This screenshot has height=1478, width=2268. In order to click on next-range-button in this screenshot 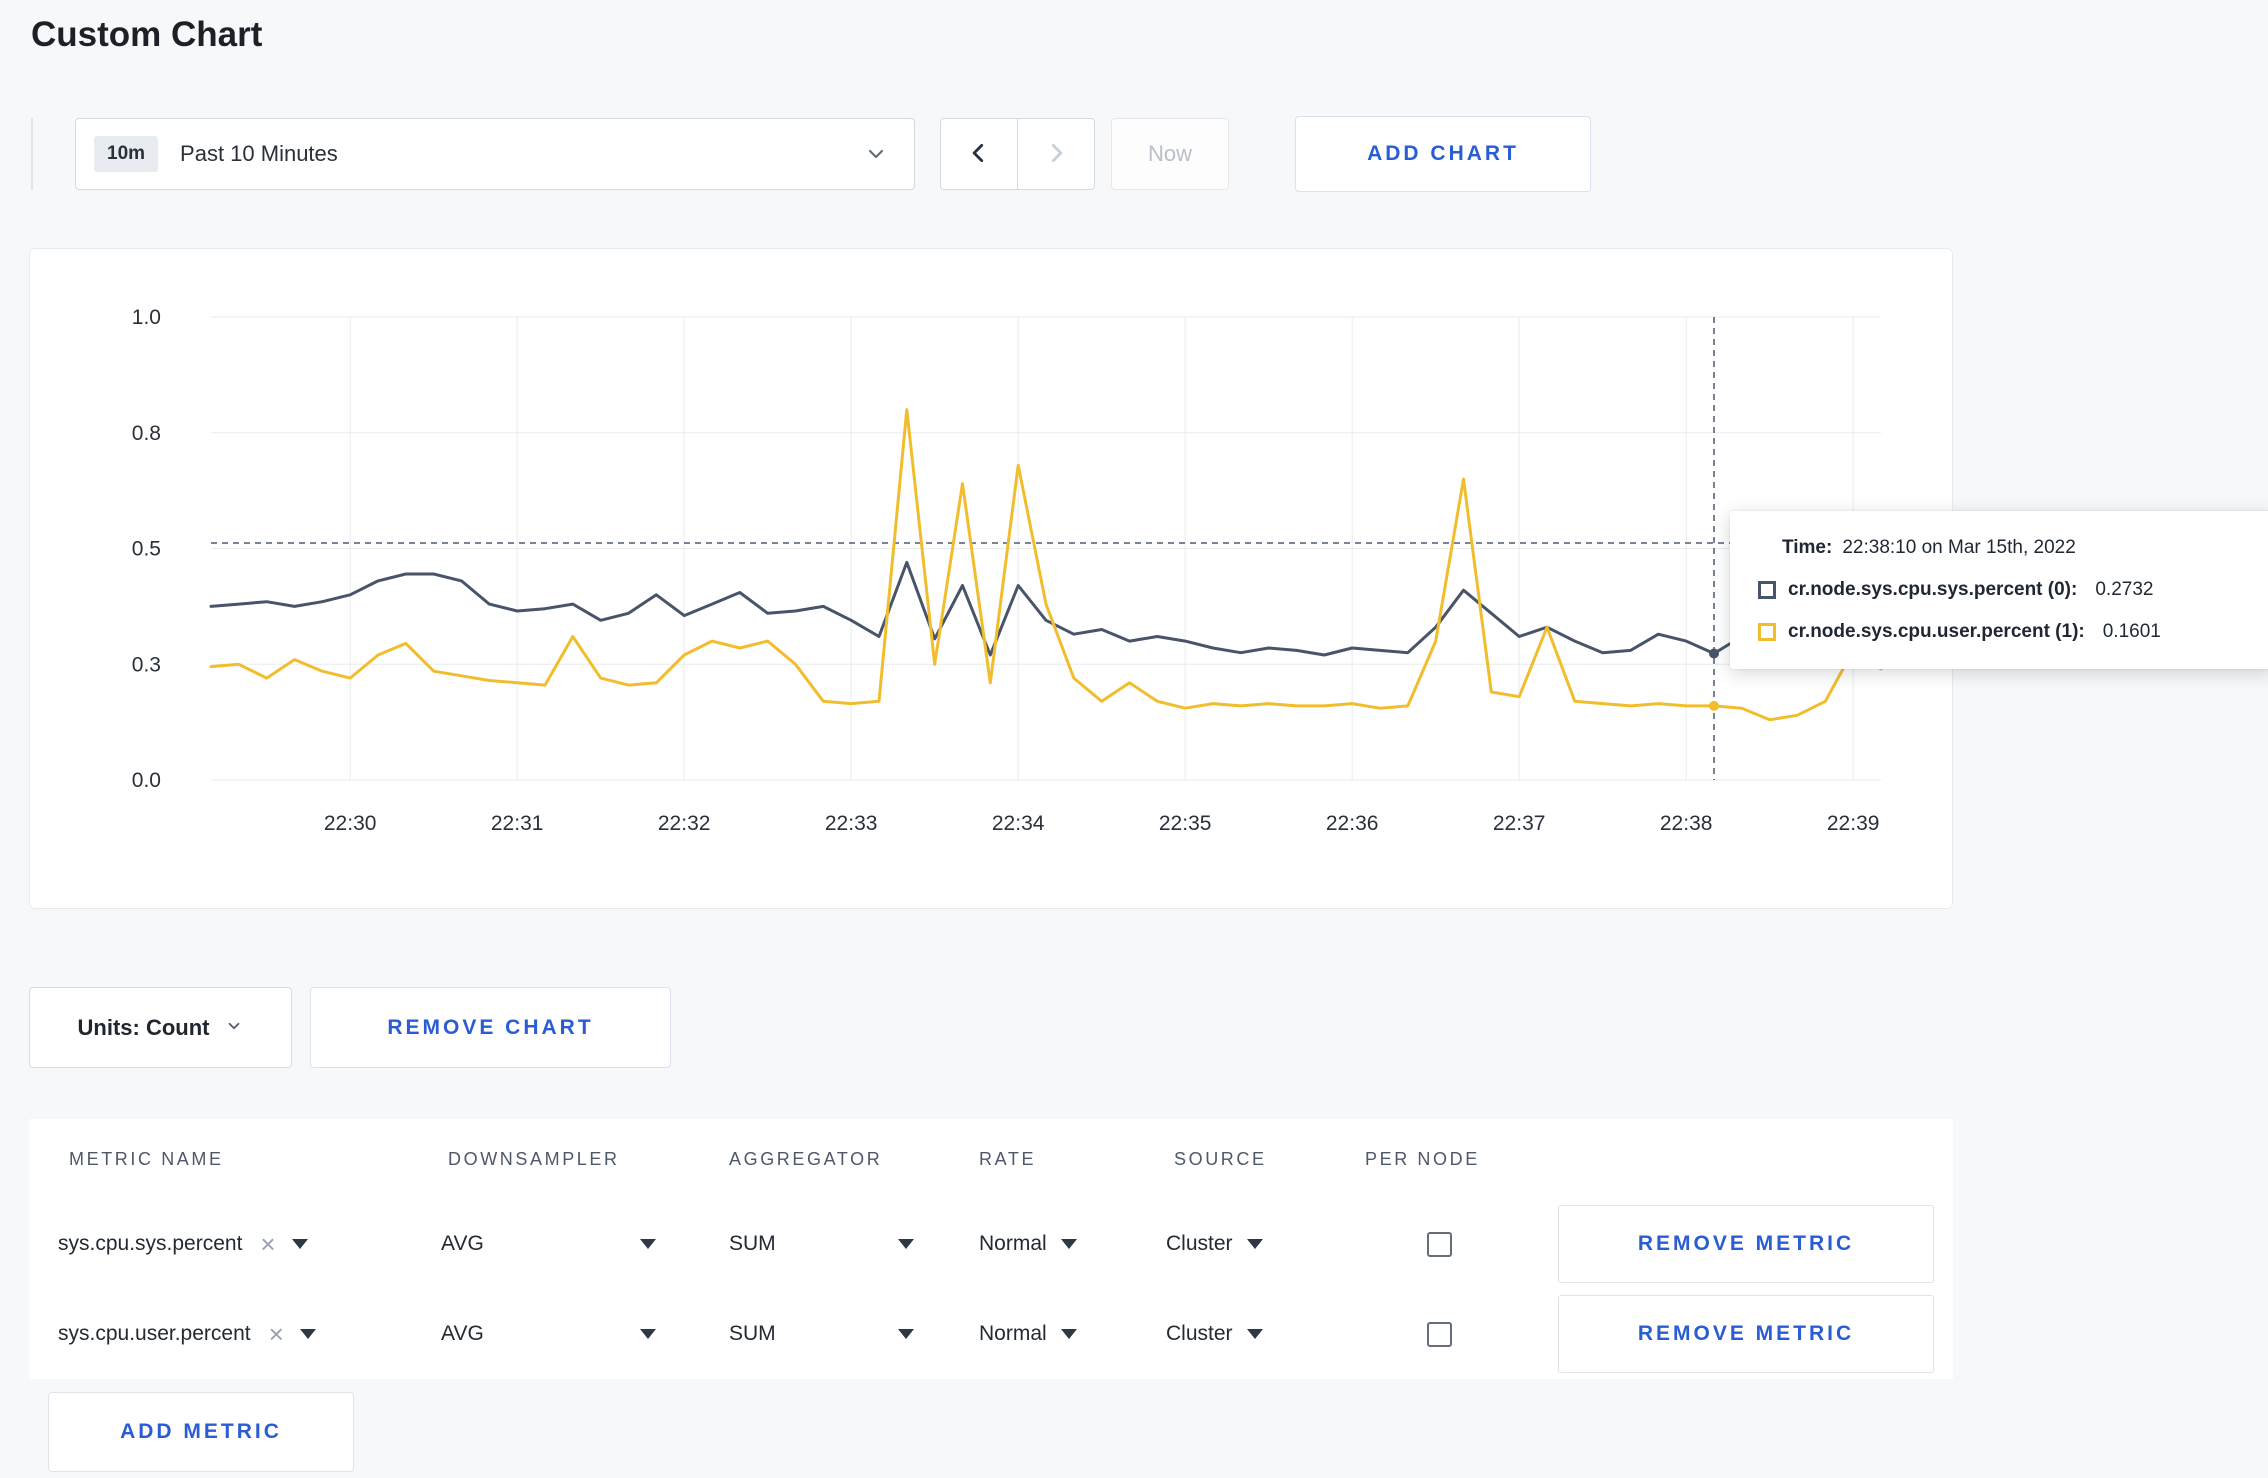, I will do `click(1056, 154)`.